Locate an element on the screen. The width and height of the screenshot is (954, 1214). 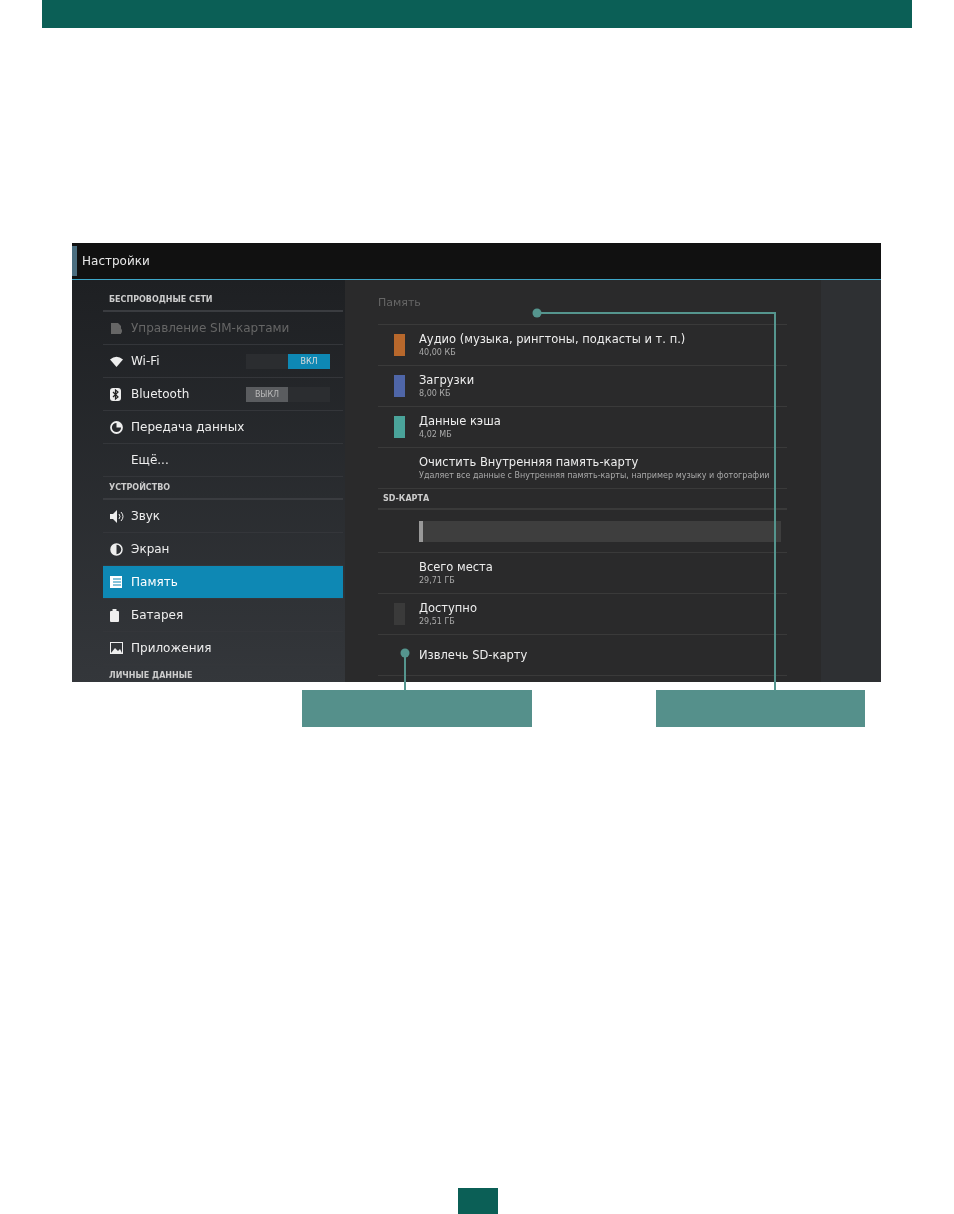
settings-item: Wi-Fi ВКЛ is located at coordinates (223, 361).